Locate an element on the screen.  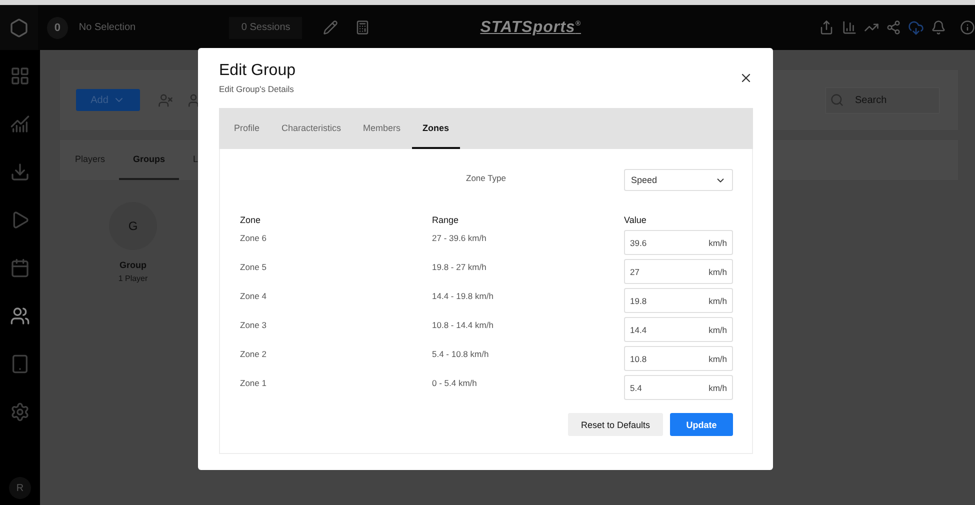
search-icon is located at coordinates (837, 100).